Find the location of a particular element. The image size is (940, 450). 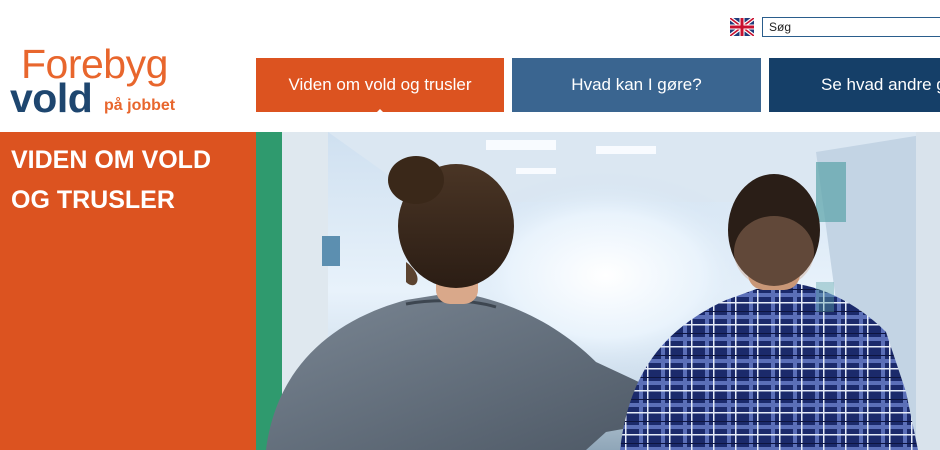

search-input is located at coordinates (851, 27).